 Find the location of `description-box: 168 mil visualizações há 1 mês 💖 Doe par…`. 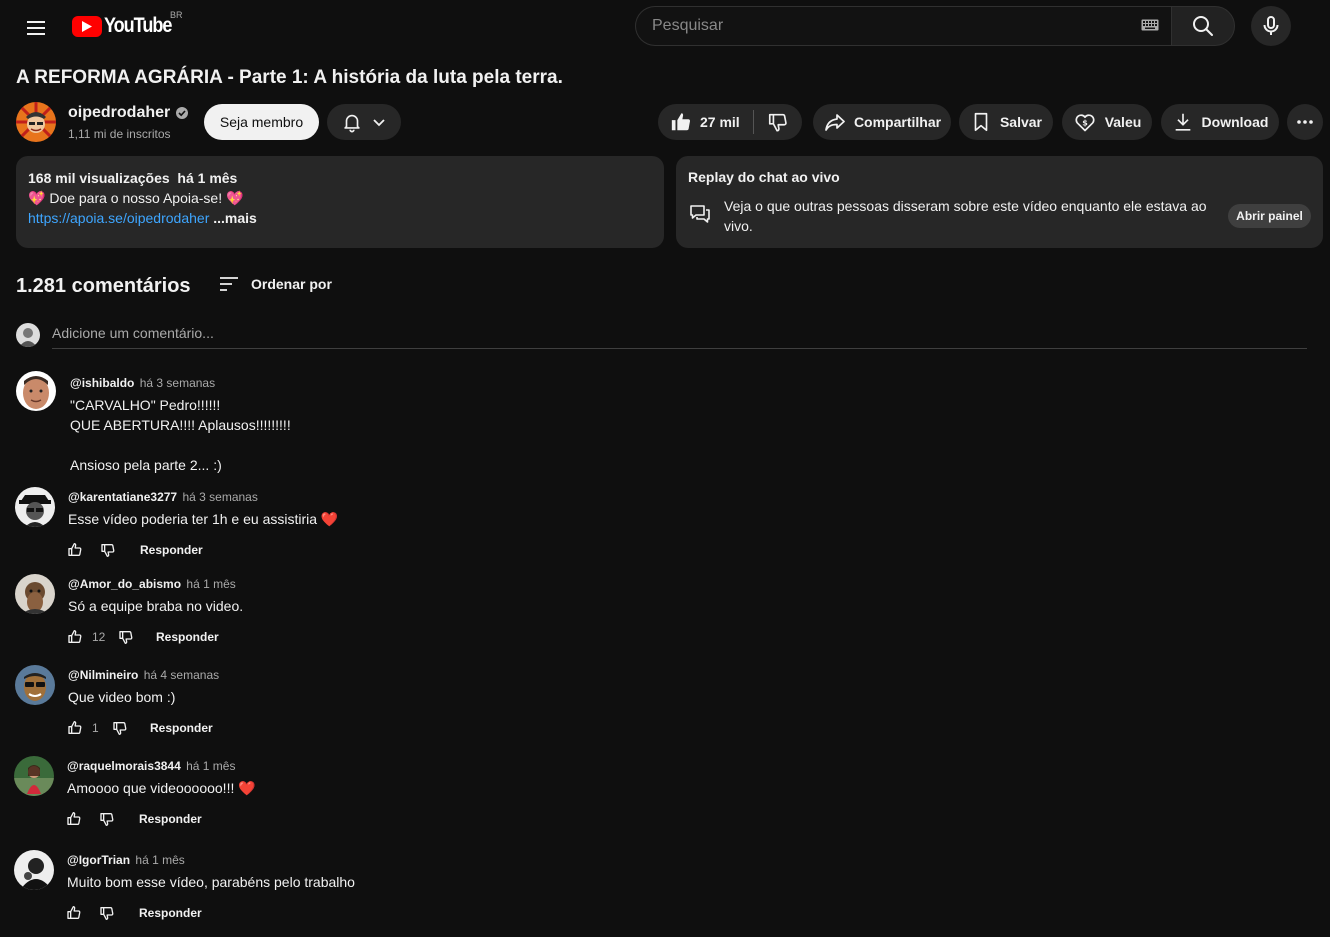

description-box: 168 mil visualizações há 1 mês 💖 Doe par… is located at coordinates (340, 202).